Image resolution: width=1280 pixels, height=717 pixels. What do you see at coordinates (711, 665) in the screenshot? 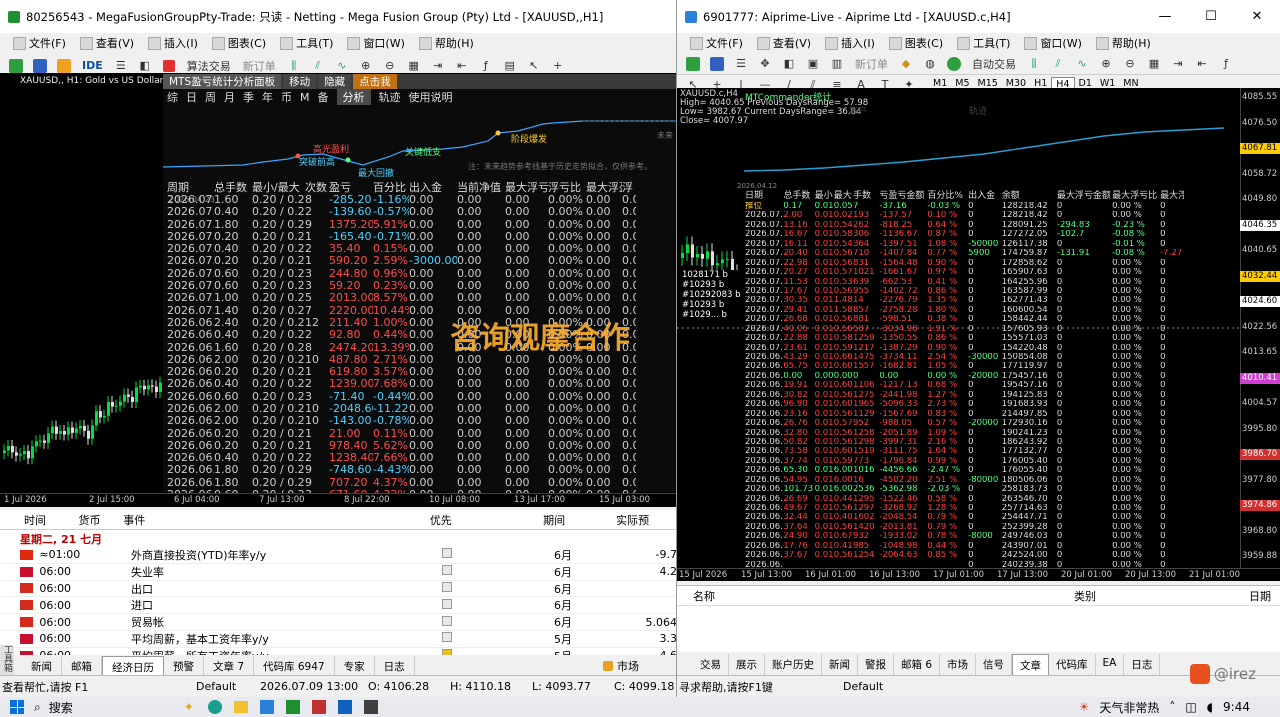
I see `bottom-tab: 交易` at bounding box center [711, 665].